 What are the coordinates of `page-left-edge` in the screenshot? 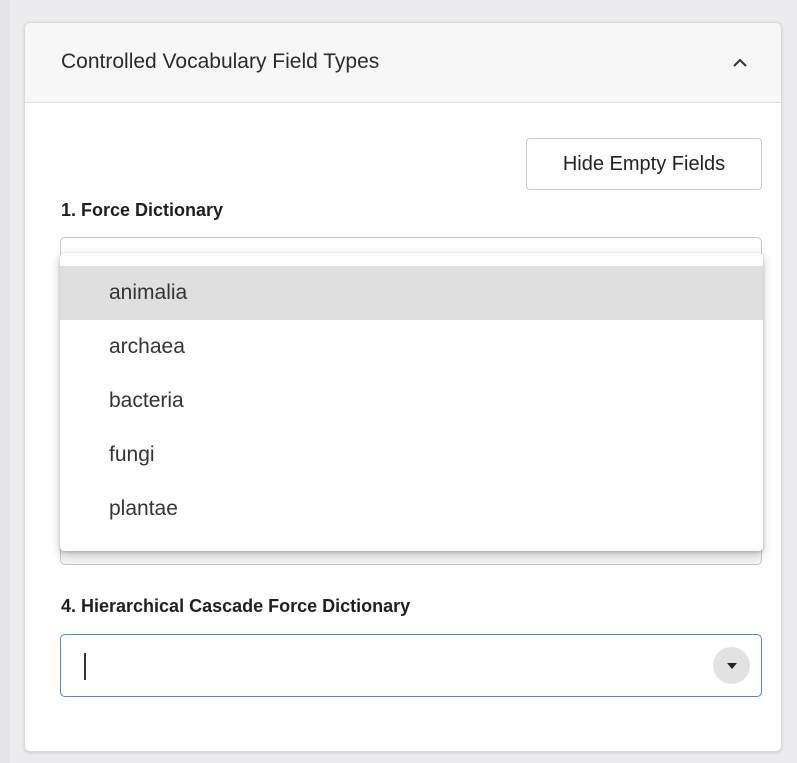 It's located at (5, 381).